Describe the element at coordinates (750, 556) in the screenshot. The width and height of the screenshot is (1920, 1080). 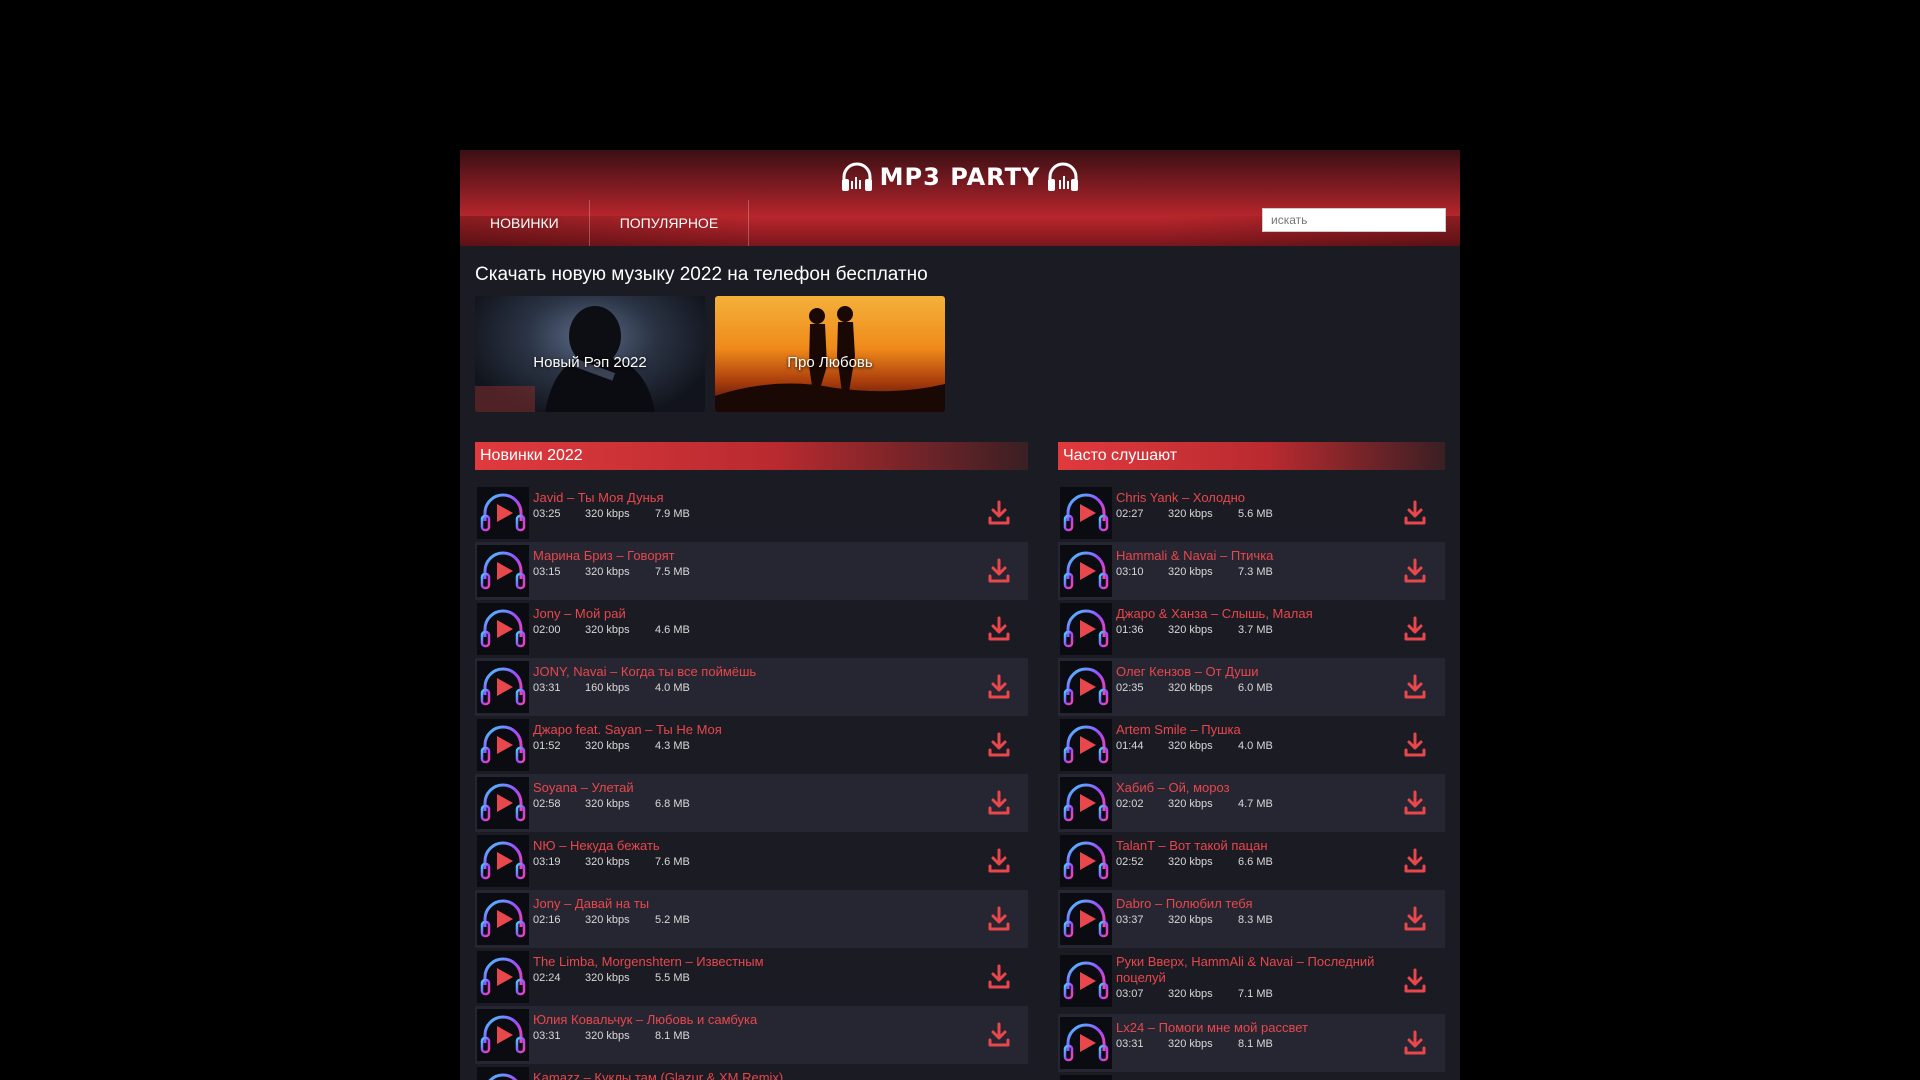
I see `track-title: Марина Бриз – Говорят` at that location.